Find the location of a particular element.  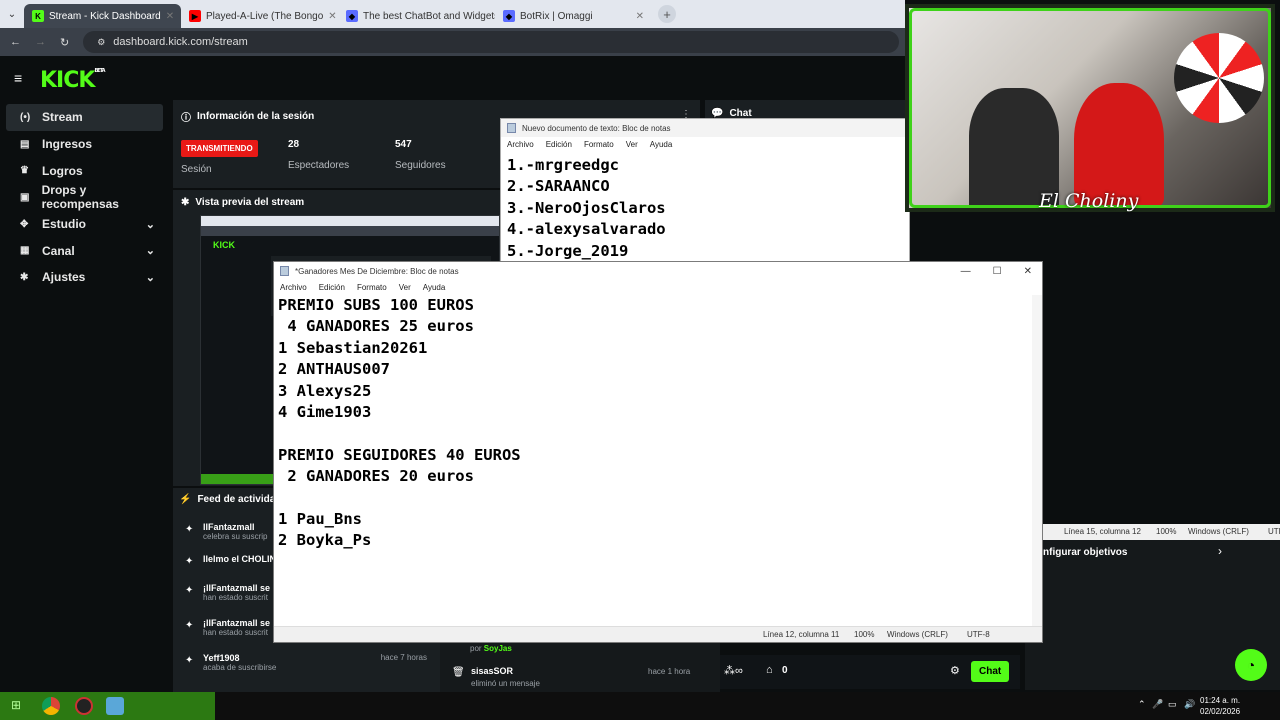

tab-list-chevron-icon: ⌄ is located at coordinates (12, 14).